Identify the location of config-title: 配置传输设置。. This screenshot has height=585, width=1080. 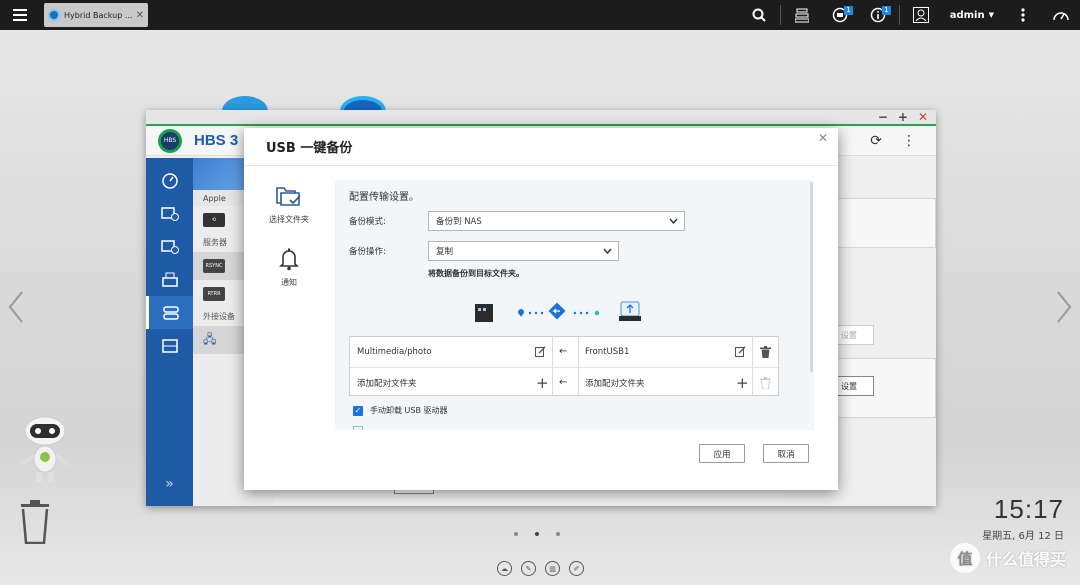
(384, 197).